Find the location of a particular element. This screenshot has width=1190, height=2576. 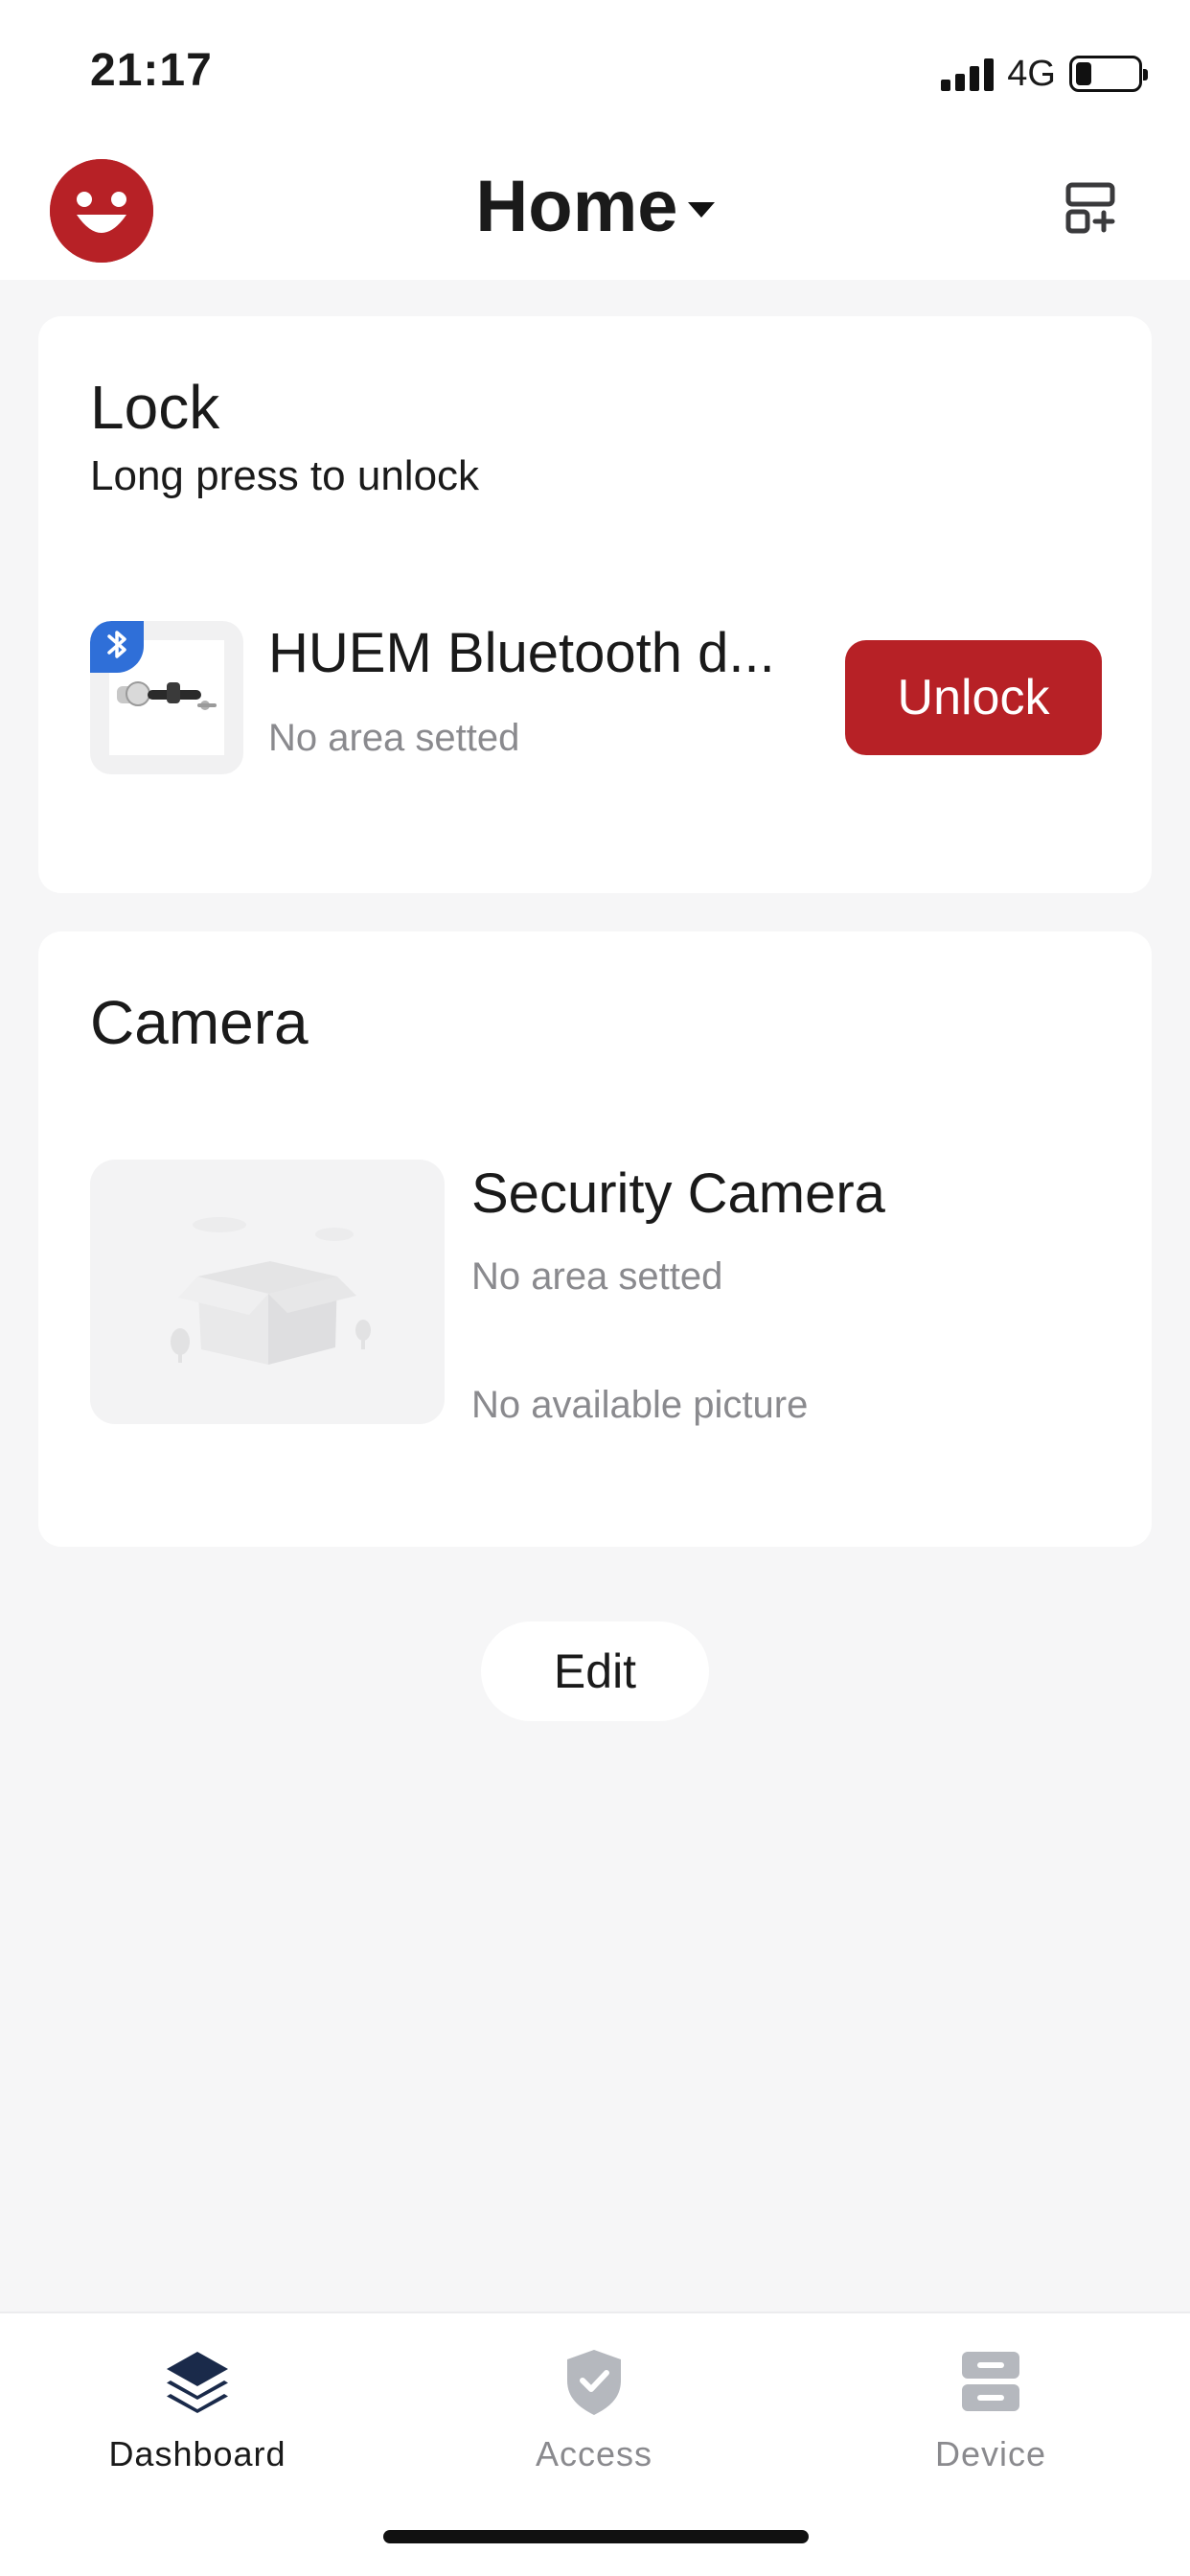

server-icon is located at coordinates (990, 2381).